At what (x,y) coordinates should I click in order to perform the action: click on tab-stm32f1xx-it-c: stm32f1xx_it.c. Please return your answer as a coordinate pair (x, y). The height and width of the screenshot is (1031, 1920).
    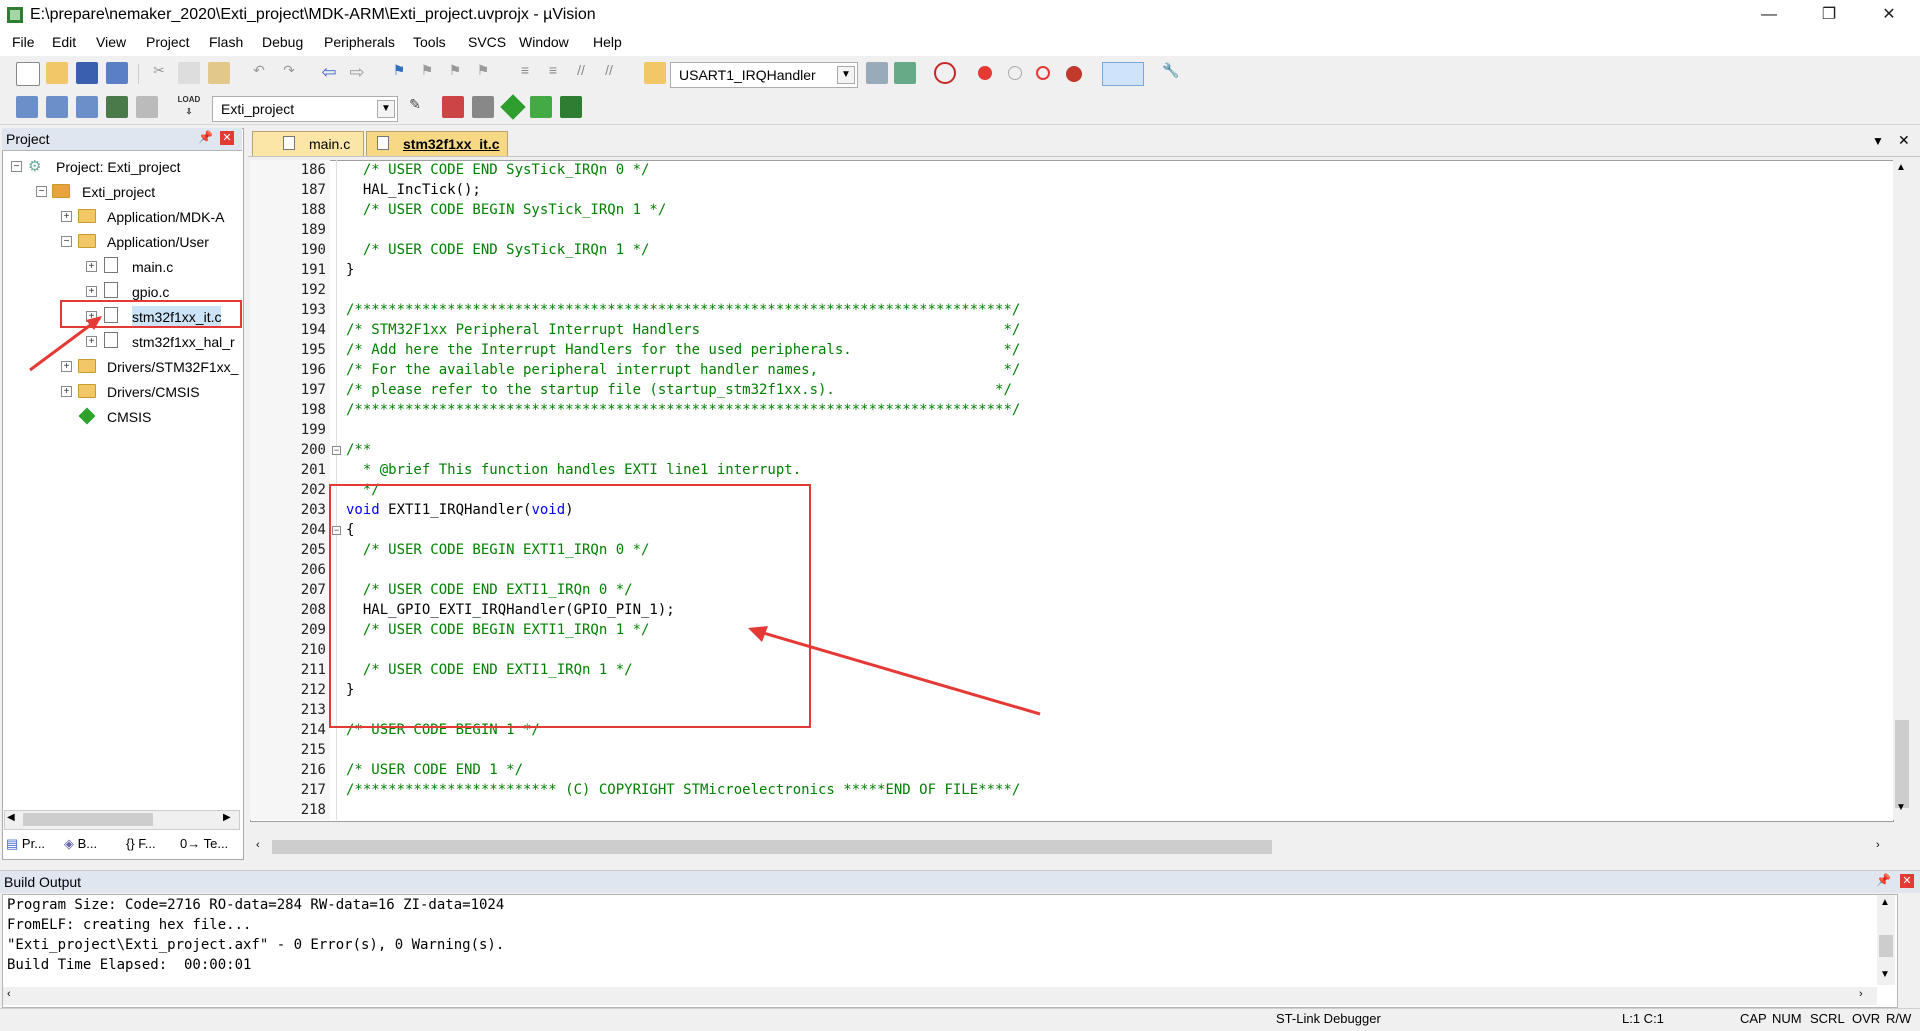
    Looking at the image, I should click on (437, 143).